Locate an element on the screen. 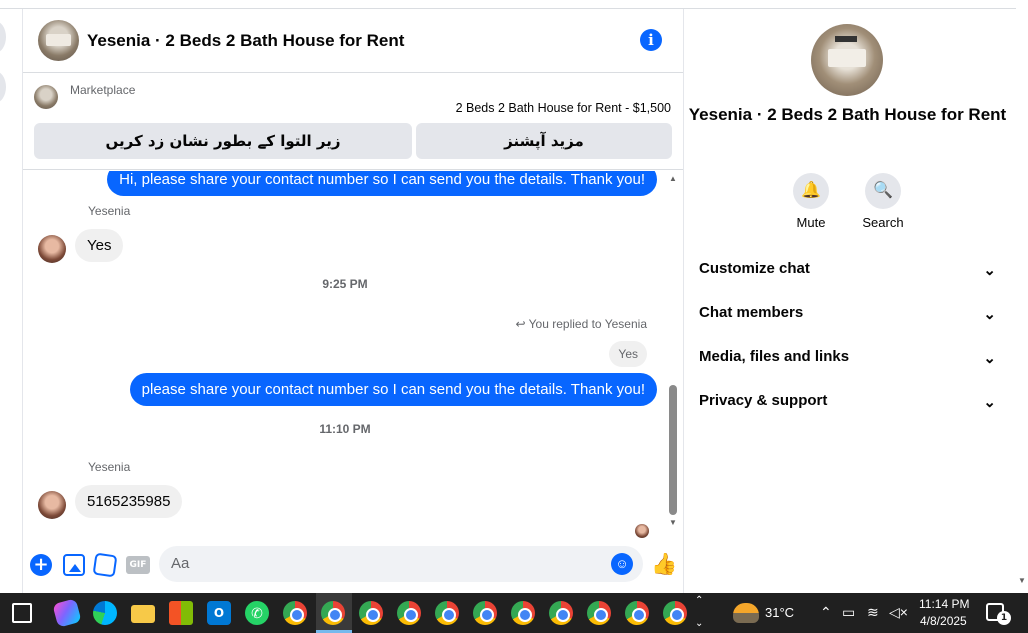  edge-icon is located at coordinates (105, 613).